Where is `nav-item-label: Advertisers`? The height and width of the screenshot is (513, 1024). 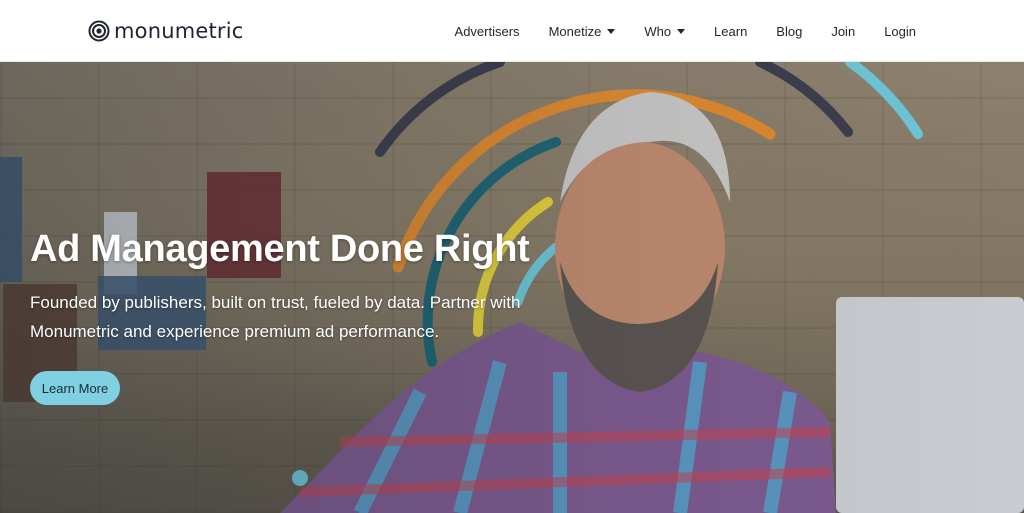
nav-item-label: Advertisers is located at coordinates (487, 31).